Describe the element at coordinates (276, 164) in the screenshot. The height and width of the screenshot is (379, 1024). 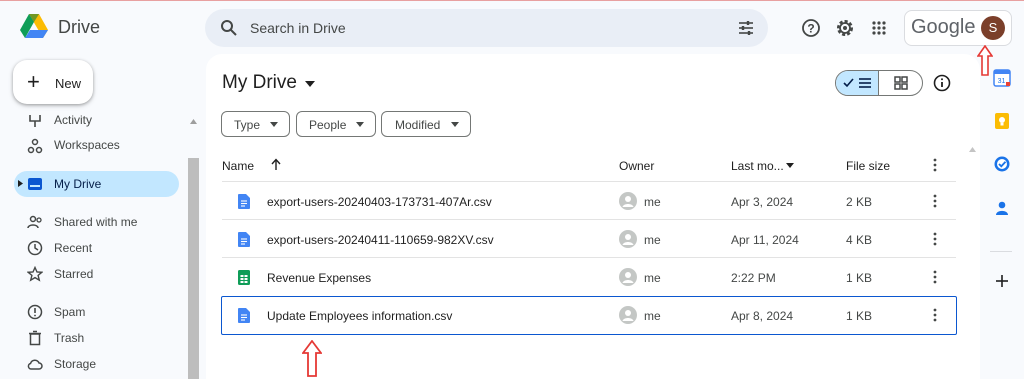
I see `sort-up-arrow-icon` at that location.